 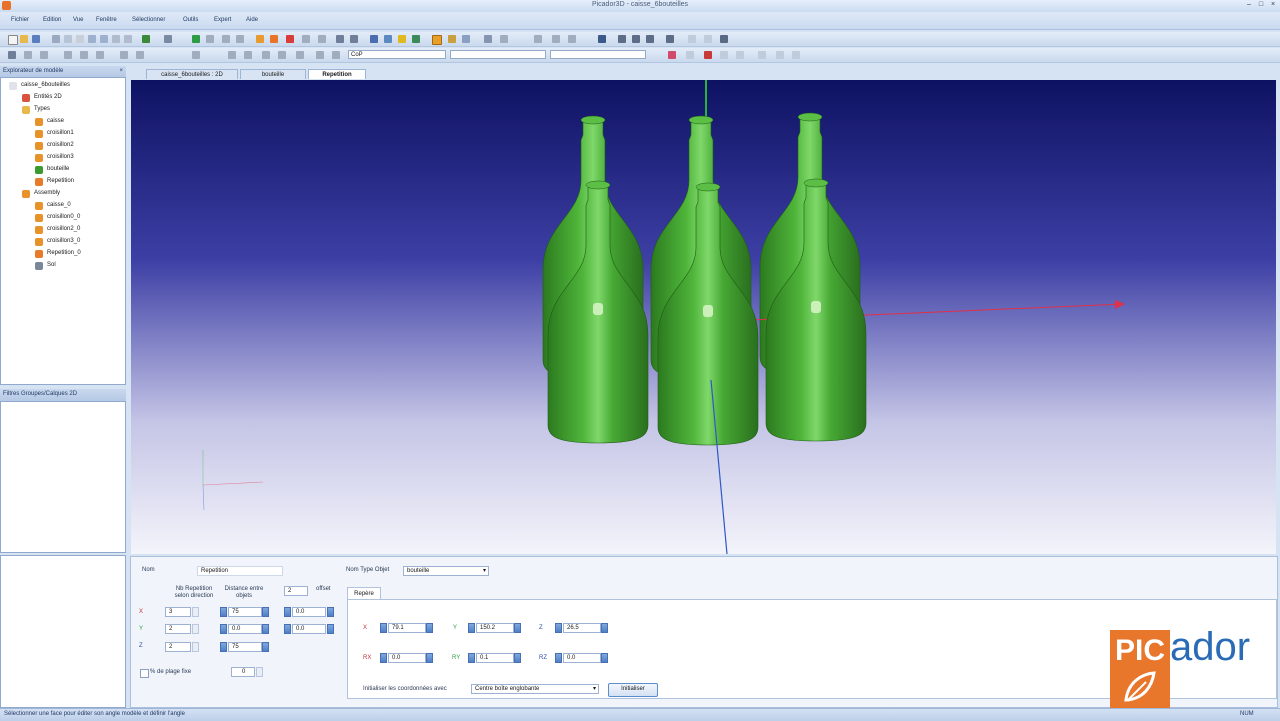 I want to click on offset-x-inc, so click(x=330, y=612).